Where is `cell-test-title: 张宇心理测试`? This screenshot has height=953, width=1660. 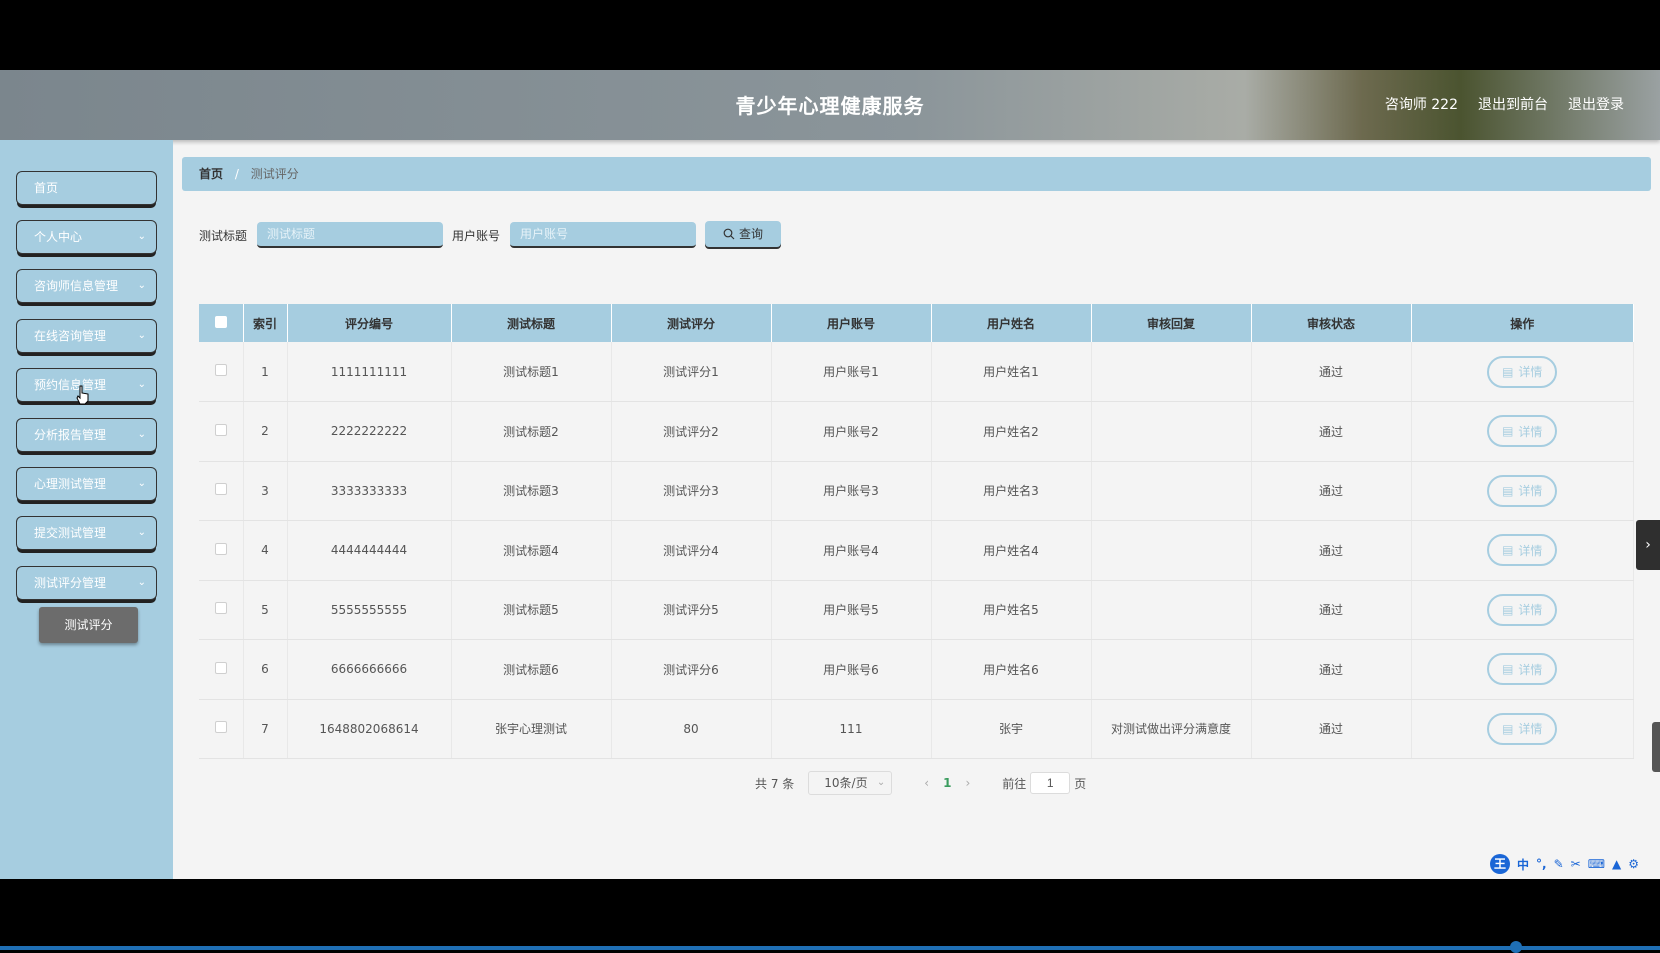
cell-test-title: 张宇心理测试 is located at coordinates (531, 729).